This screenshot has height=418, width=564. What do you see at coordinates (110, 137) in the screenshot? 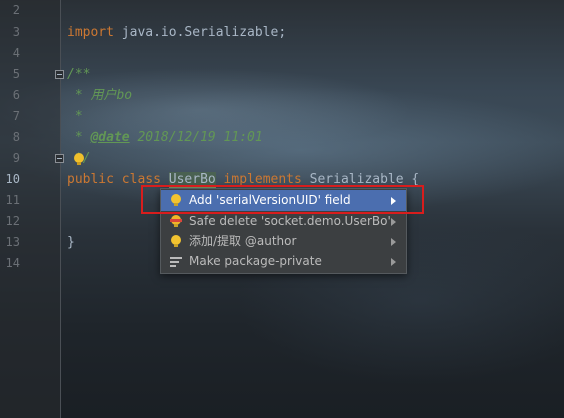
I see `javadoc-date-tag: @date` at bounding box center [110, 137].